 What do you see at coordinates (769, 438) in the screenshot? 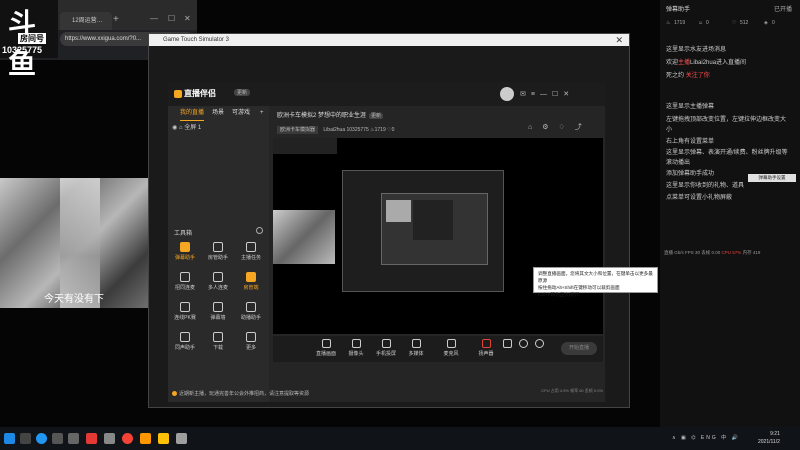
I see `clock: 9:21 2021/11/2` at bounding box center [769, 438].